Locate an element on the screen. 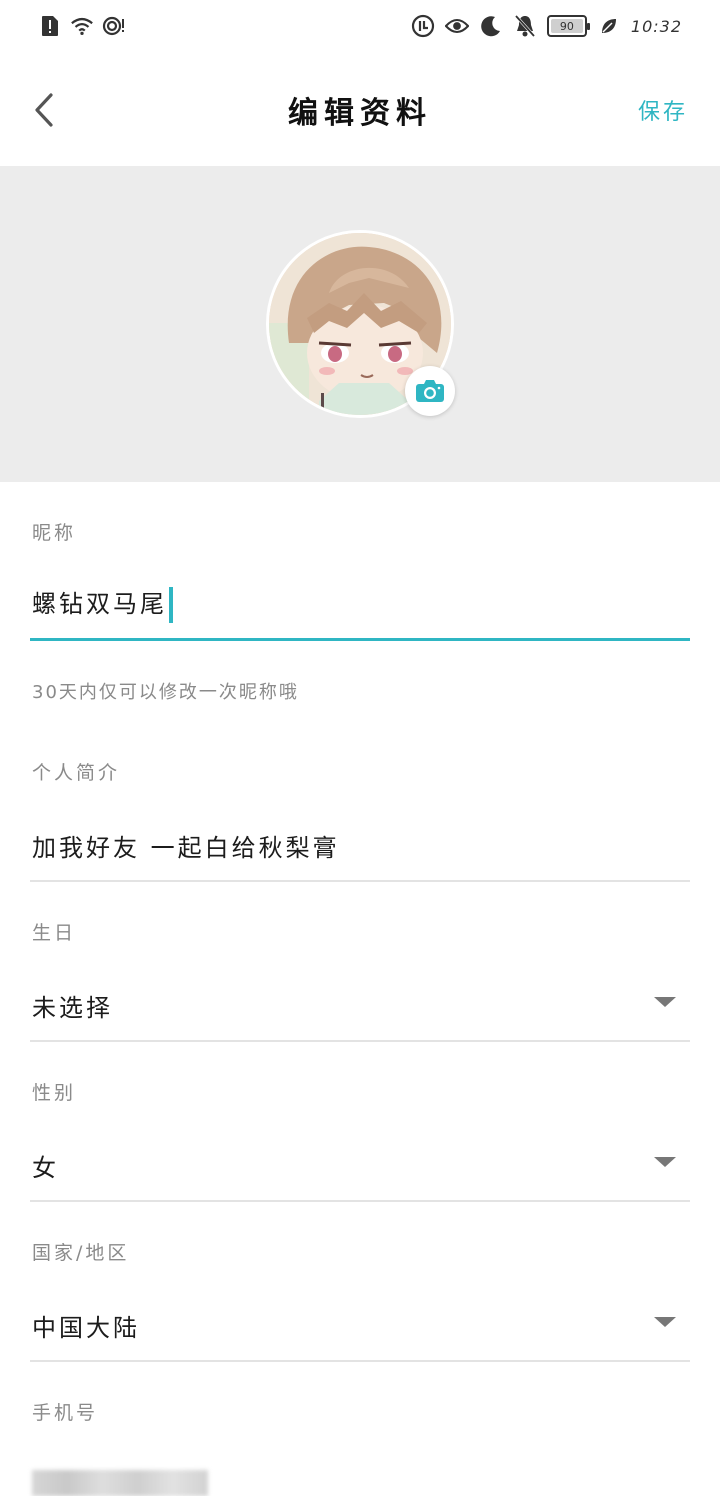 Image resolution: width=720 pixels, height=1496 pixels. phone-value-redacted is located at coordinates (120, 1483).